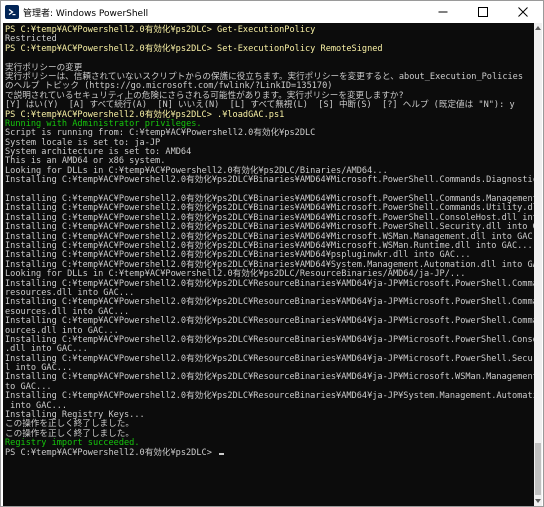 The image size is (544, 507). I want to click on scroll-up-icon, so click(538, 28).